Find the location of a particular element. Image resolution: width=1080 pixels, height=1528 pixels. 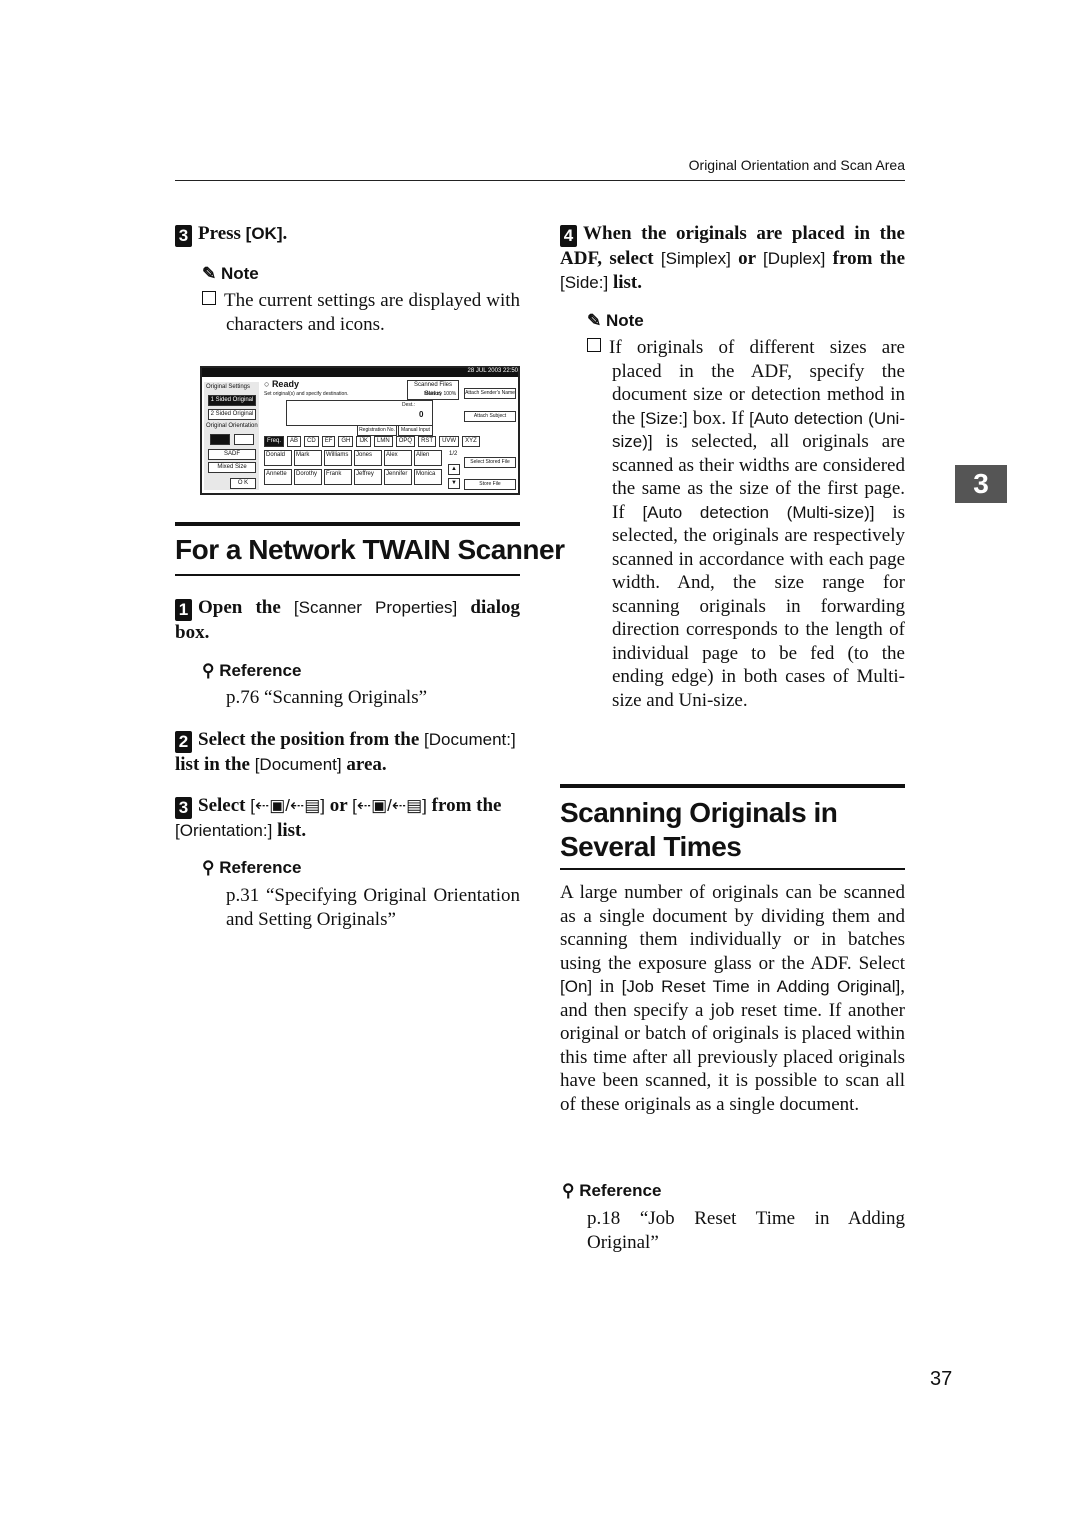

two-sided-button: 2 Sided Original is located at coordinates (232, 414).